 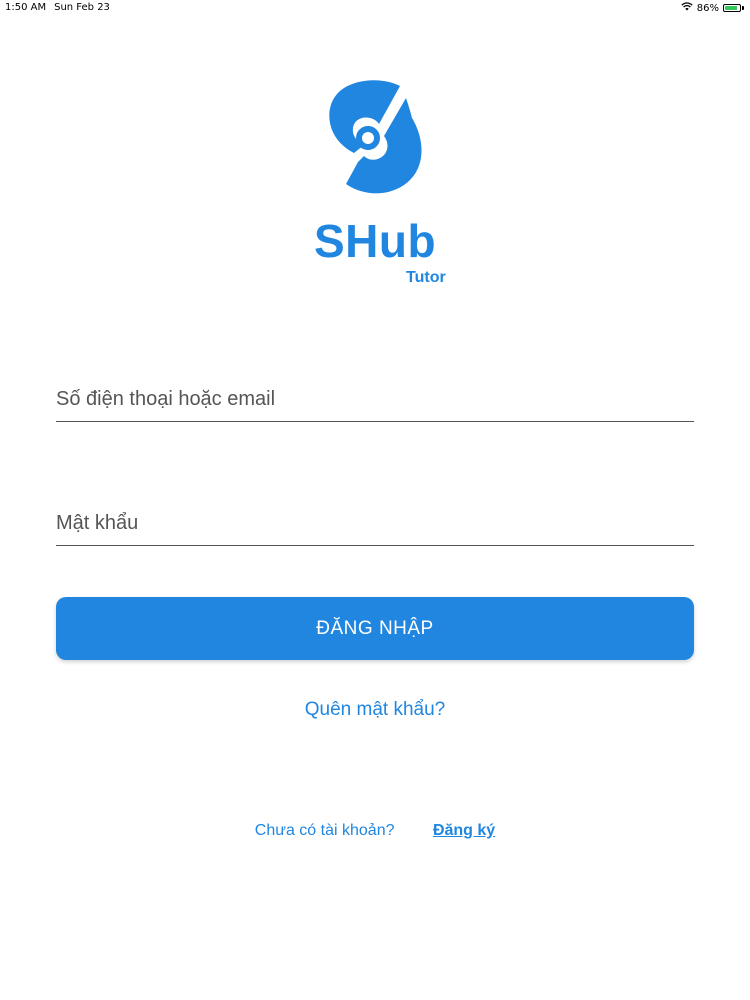 What do you see at coordinates (426, 277) in the screenshot?
I see `brand-subtitle: Tutor` at bounding box center [426, 277].